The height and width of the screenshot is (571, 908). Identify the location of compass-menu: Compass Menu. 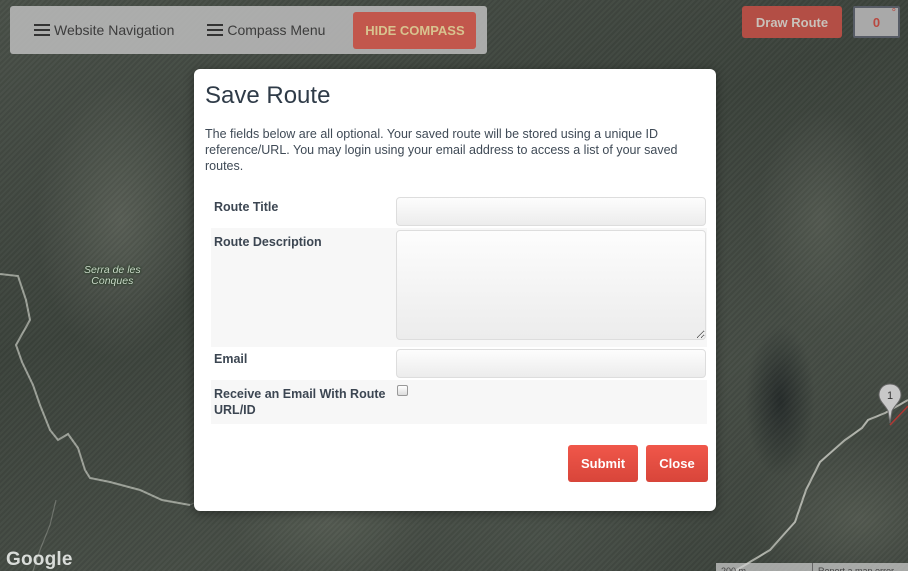
(266, 30).